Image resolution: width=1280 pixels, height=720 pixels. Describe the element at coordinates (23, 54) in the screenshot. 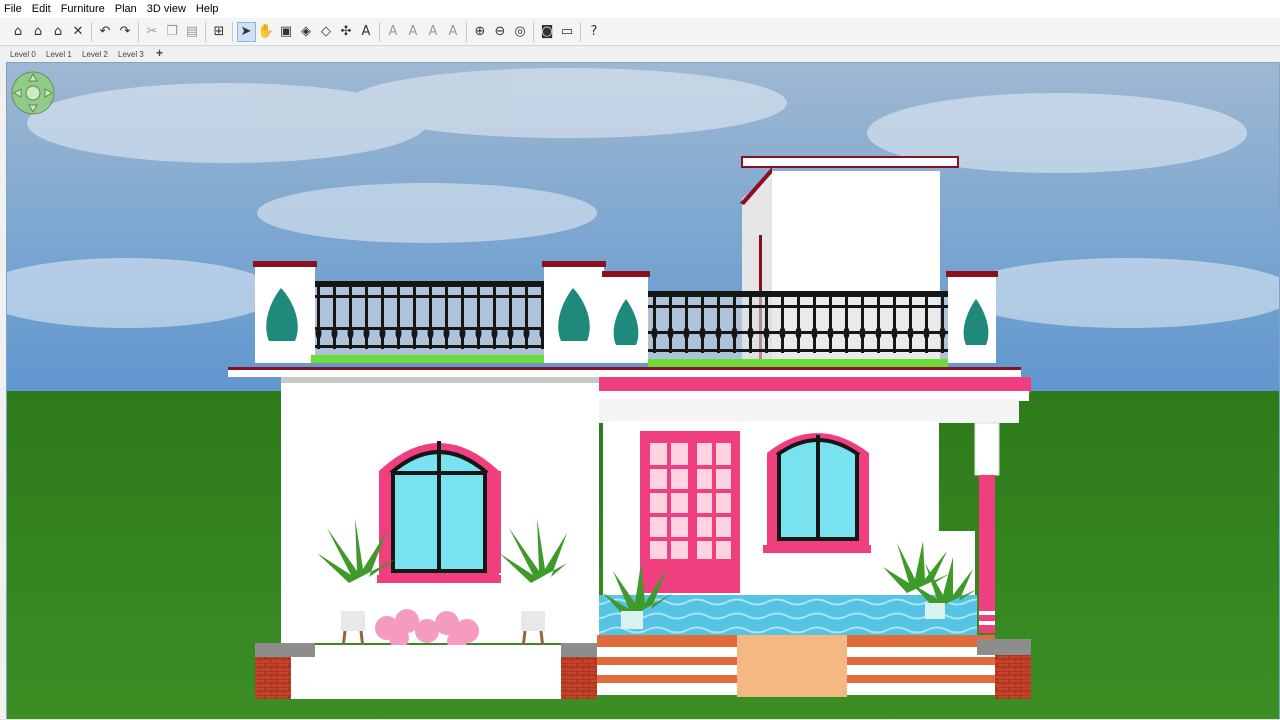

I see `level-tab-0: Level 0` at that location.